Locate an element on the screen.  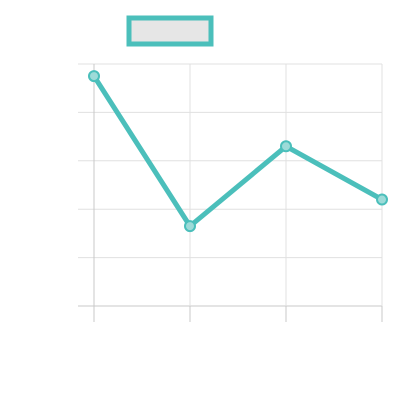
legend-swatch is located at coordinates (170, 31).